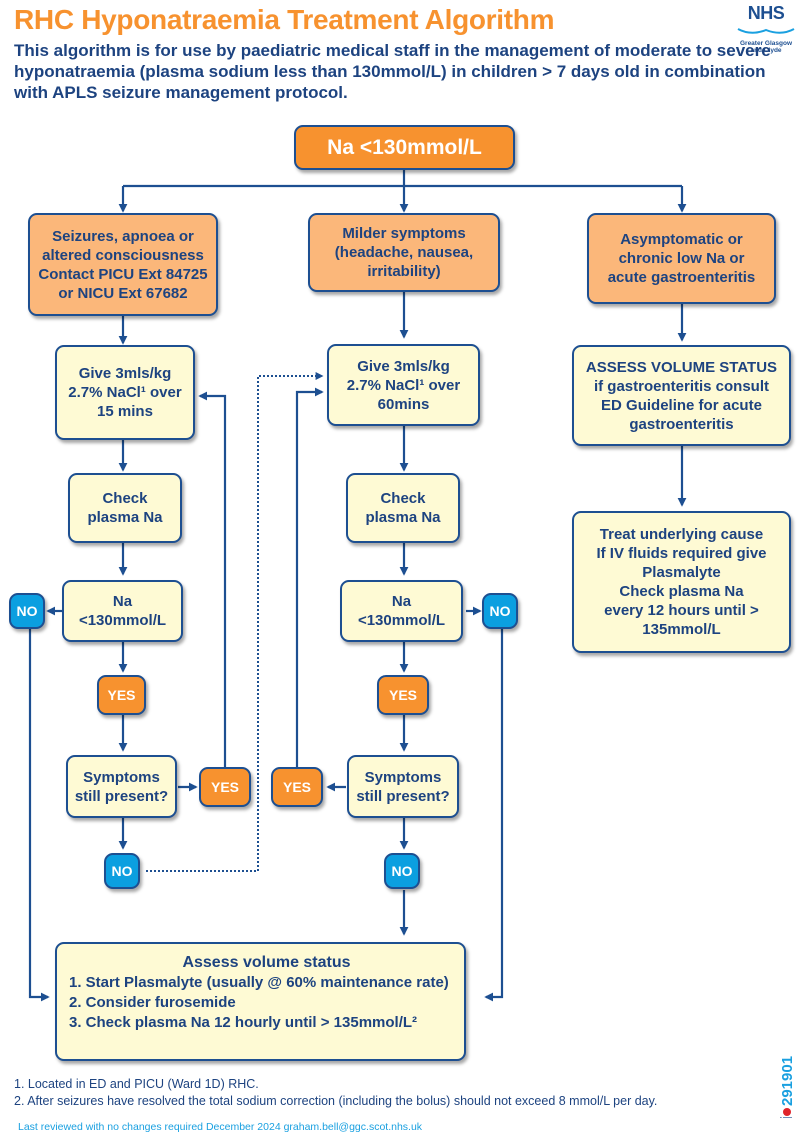 The image size is (803, 1146). Describe the element at coordinates (402, 871) in the screenshot. I see `middle-no-badge-2: NO` at that location.